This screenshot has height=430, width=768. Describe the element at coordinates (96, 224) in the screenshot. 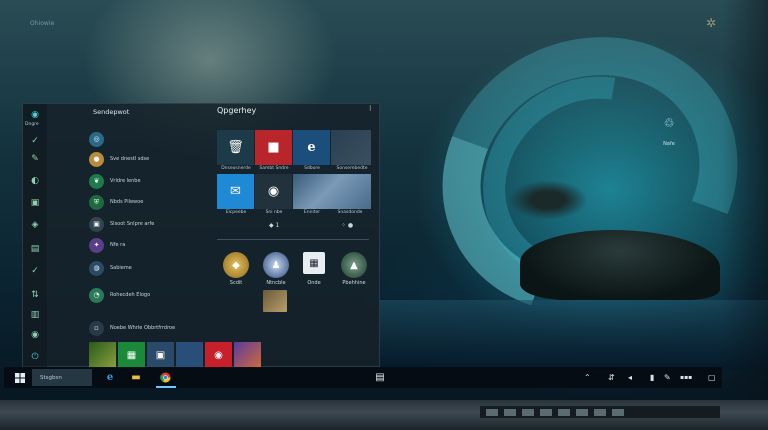

I see `box-icon: ▣` at that location.